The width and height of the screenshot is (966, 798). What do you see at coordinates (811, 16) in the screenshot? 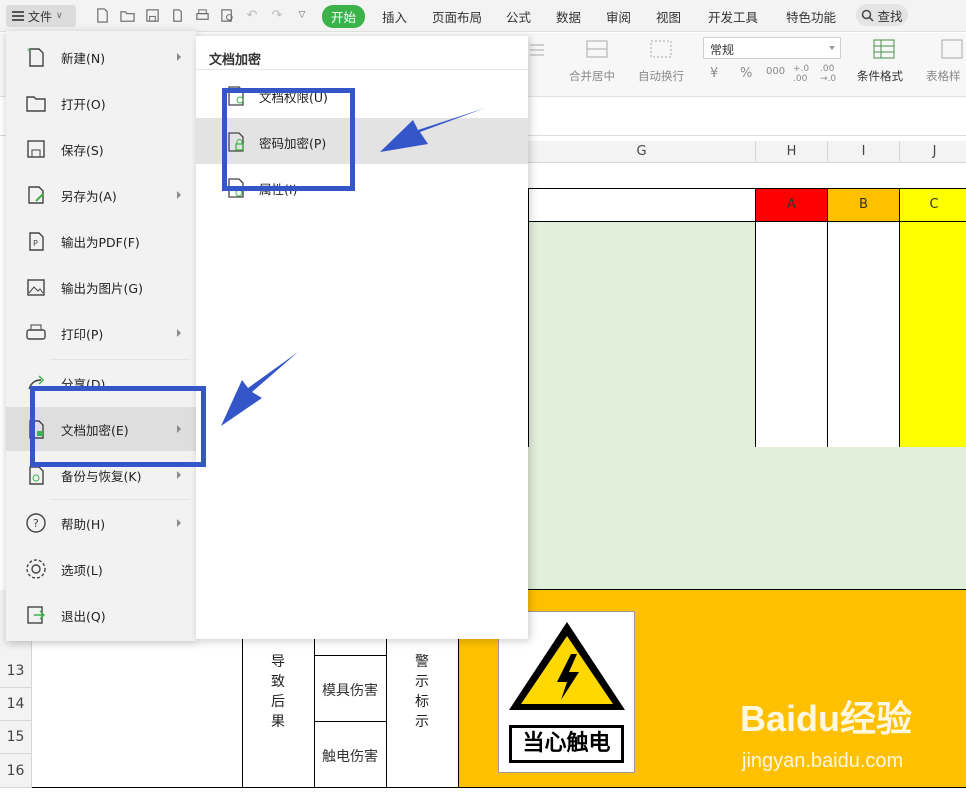
I see `tab-special-features: 特色功能` at bounding box center [811, 16].